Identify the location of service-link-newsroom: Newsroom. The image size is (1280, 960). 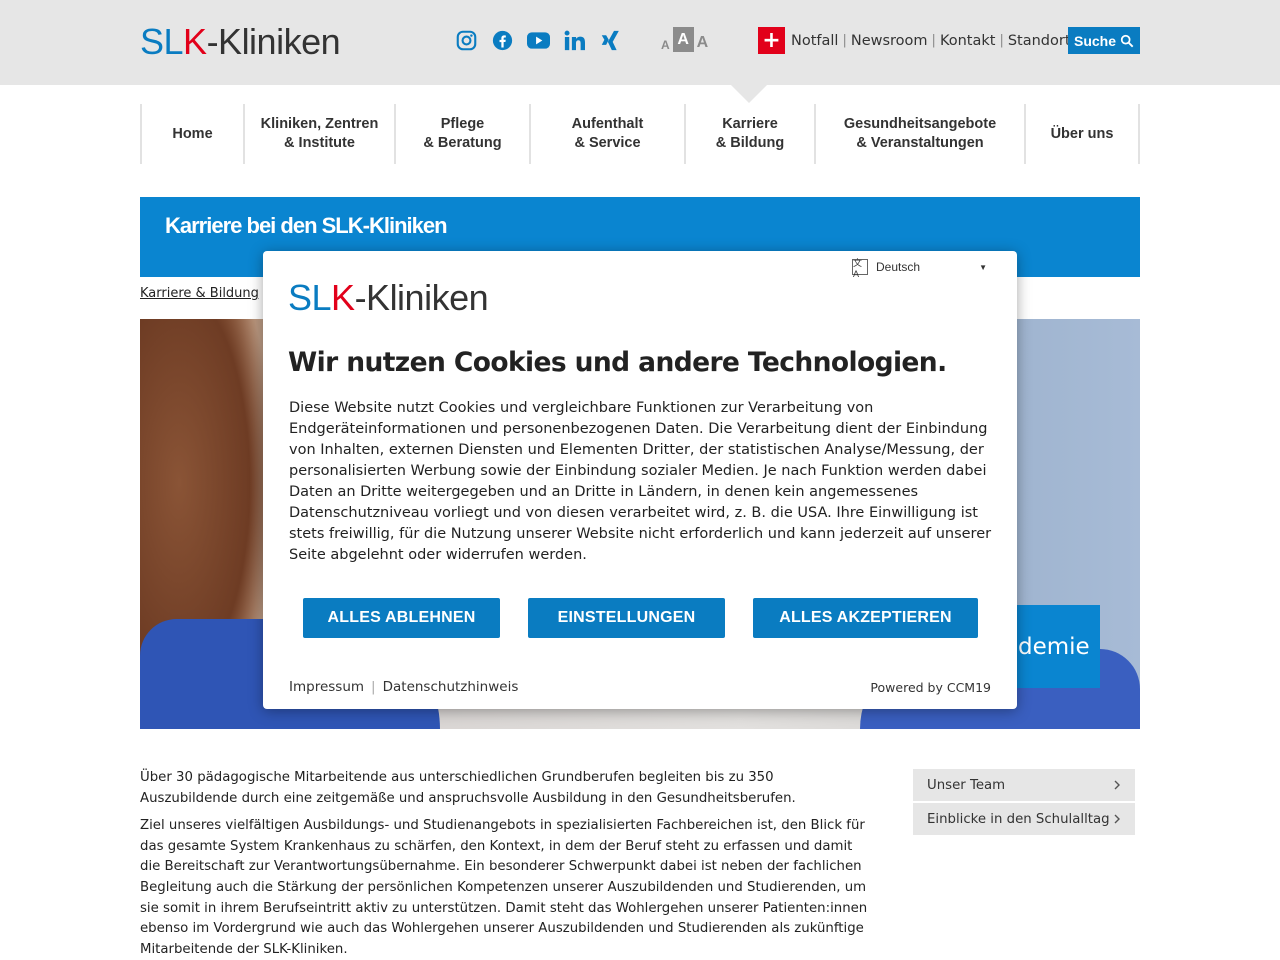
(889, 41).